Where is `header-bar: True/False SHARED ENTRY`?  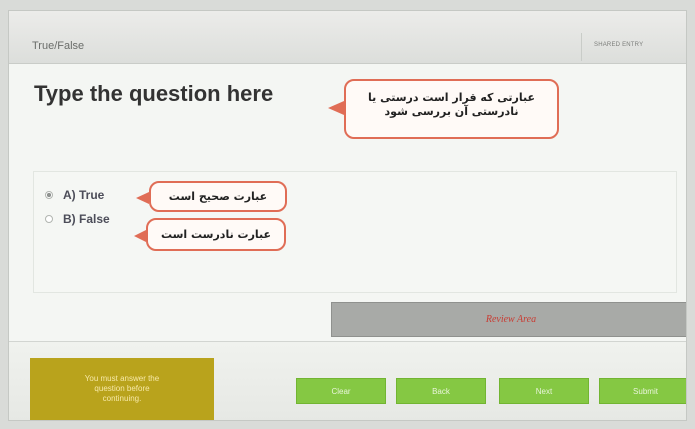
header-bar: True/False SHARED ENTRY is located at coordinates (347, 37).